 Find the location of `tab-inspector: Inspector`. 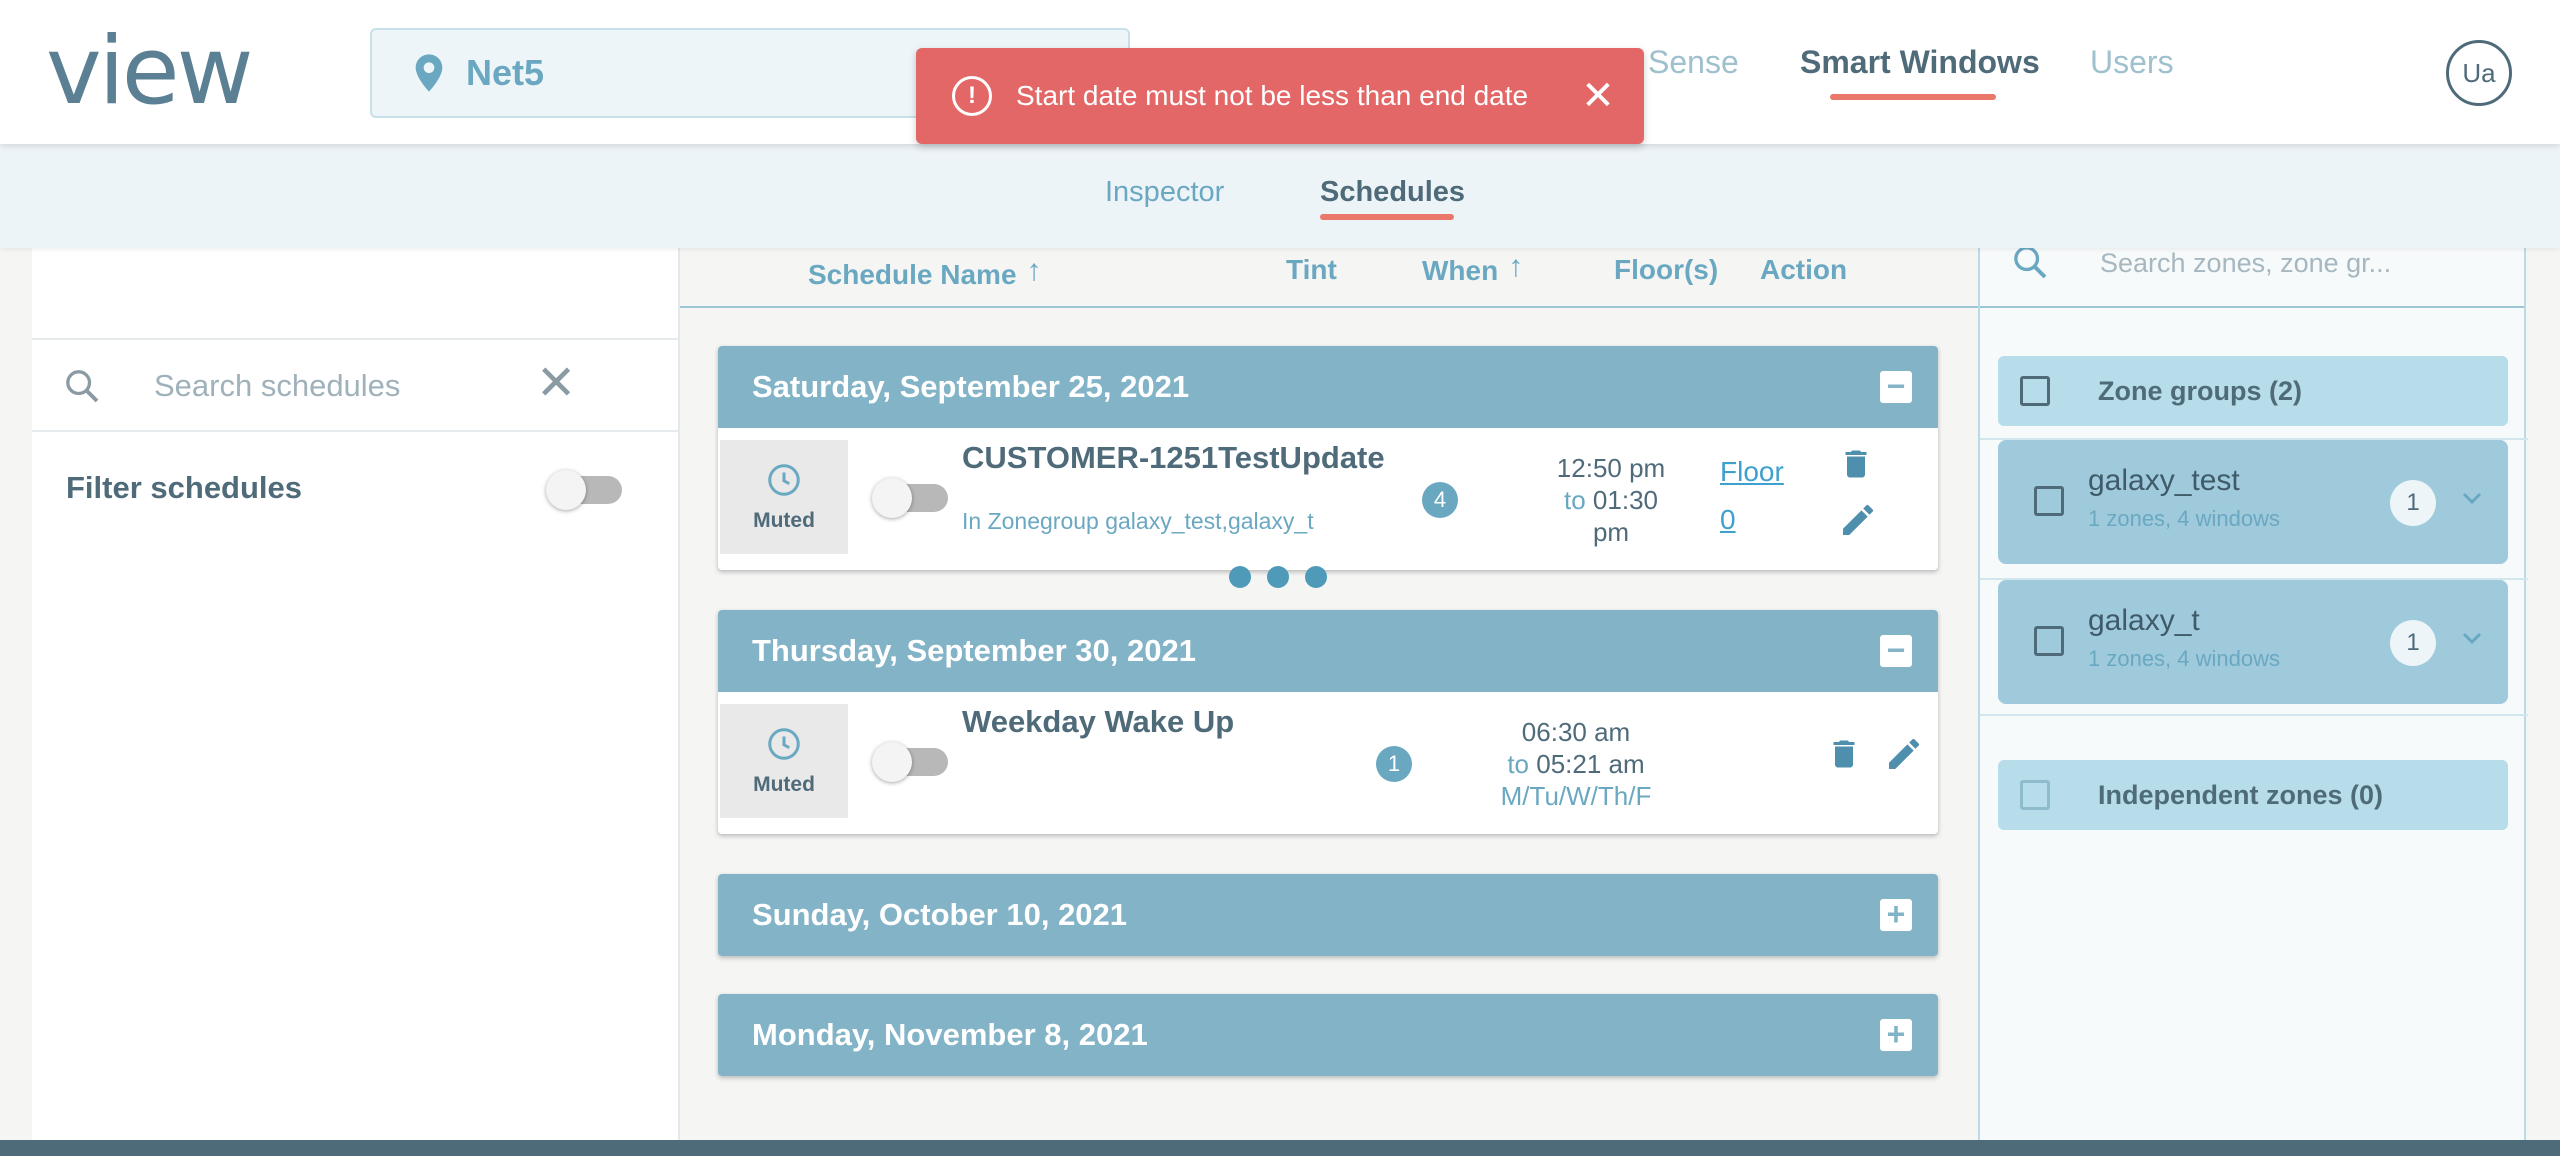

tab-inspector: Inspector is located at coordinates (1164, 192).